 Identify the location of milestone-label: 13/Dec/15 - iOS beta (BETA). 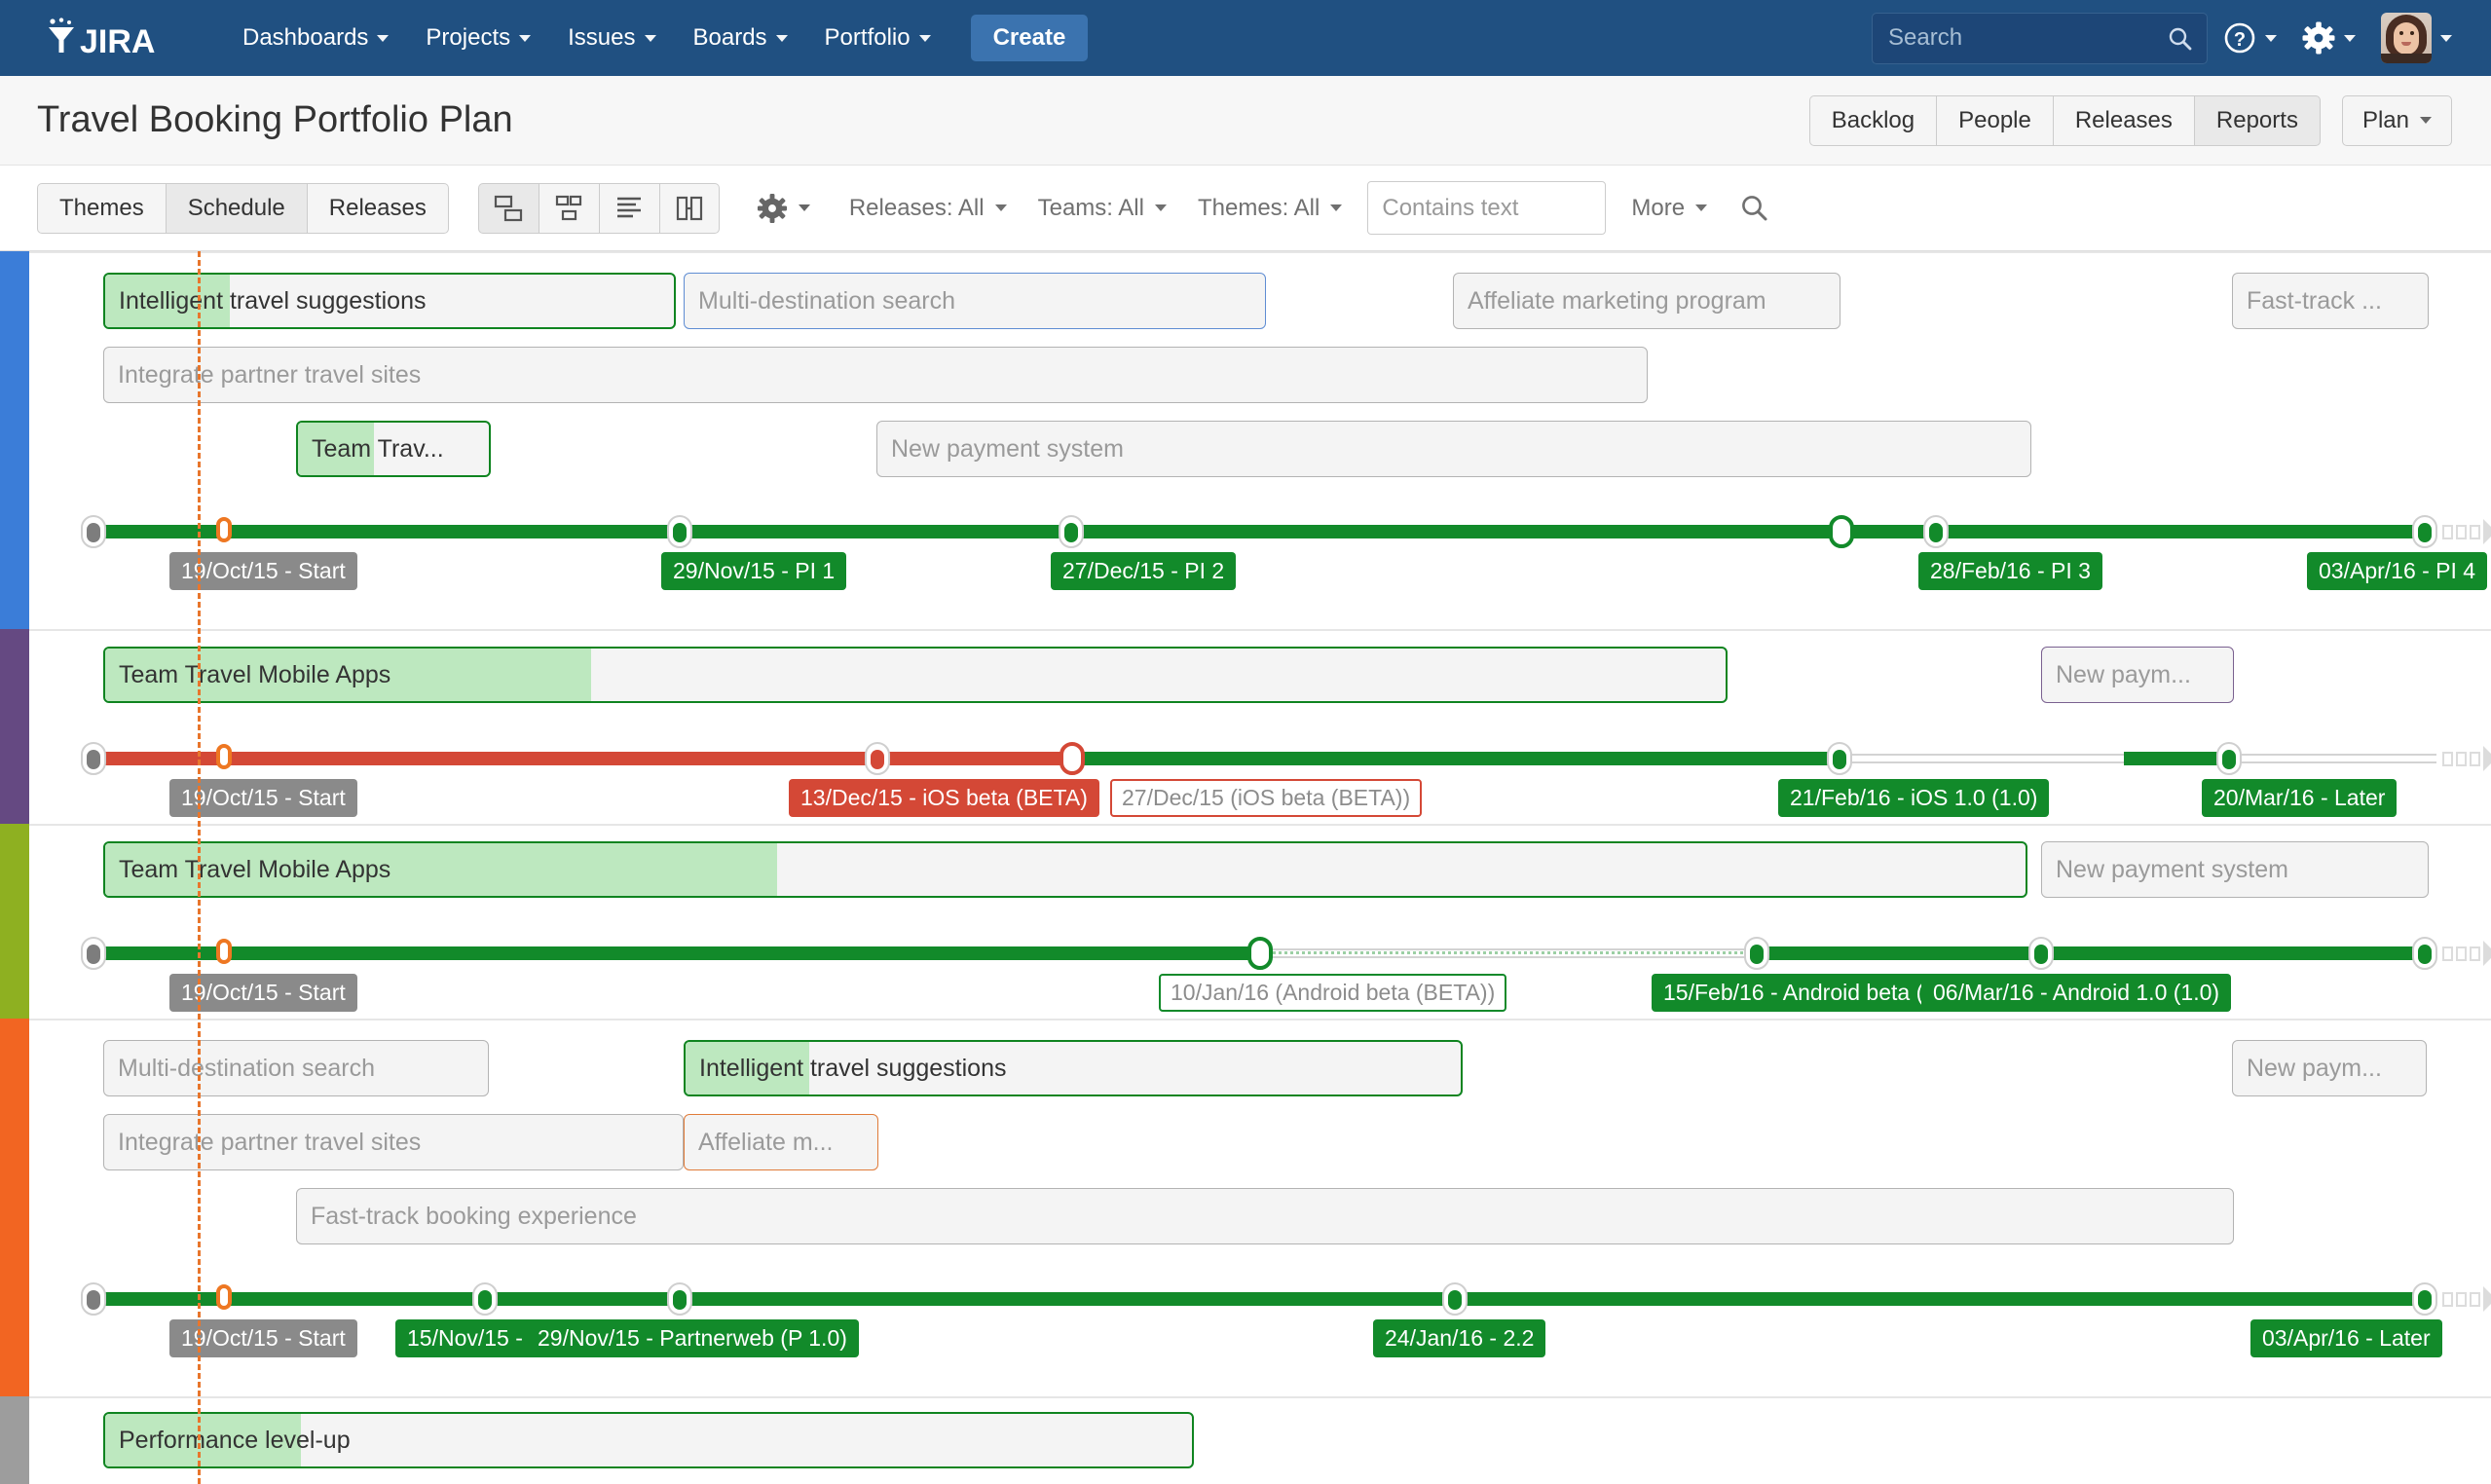
(944, 798).